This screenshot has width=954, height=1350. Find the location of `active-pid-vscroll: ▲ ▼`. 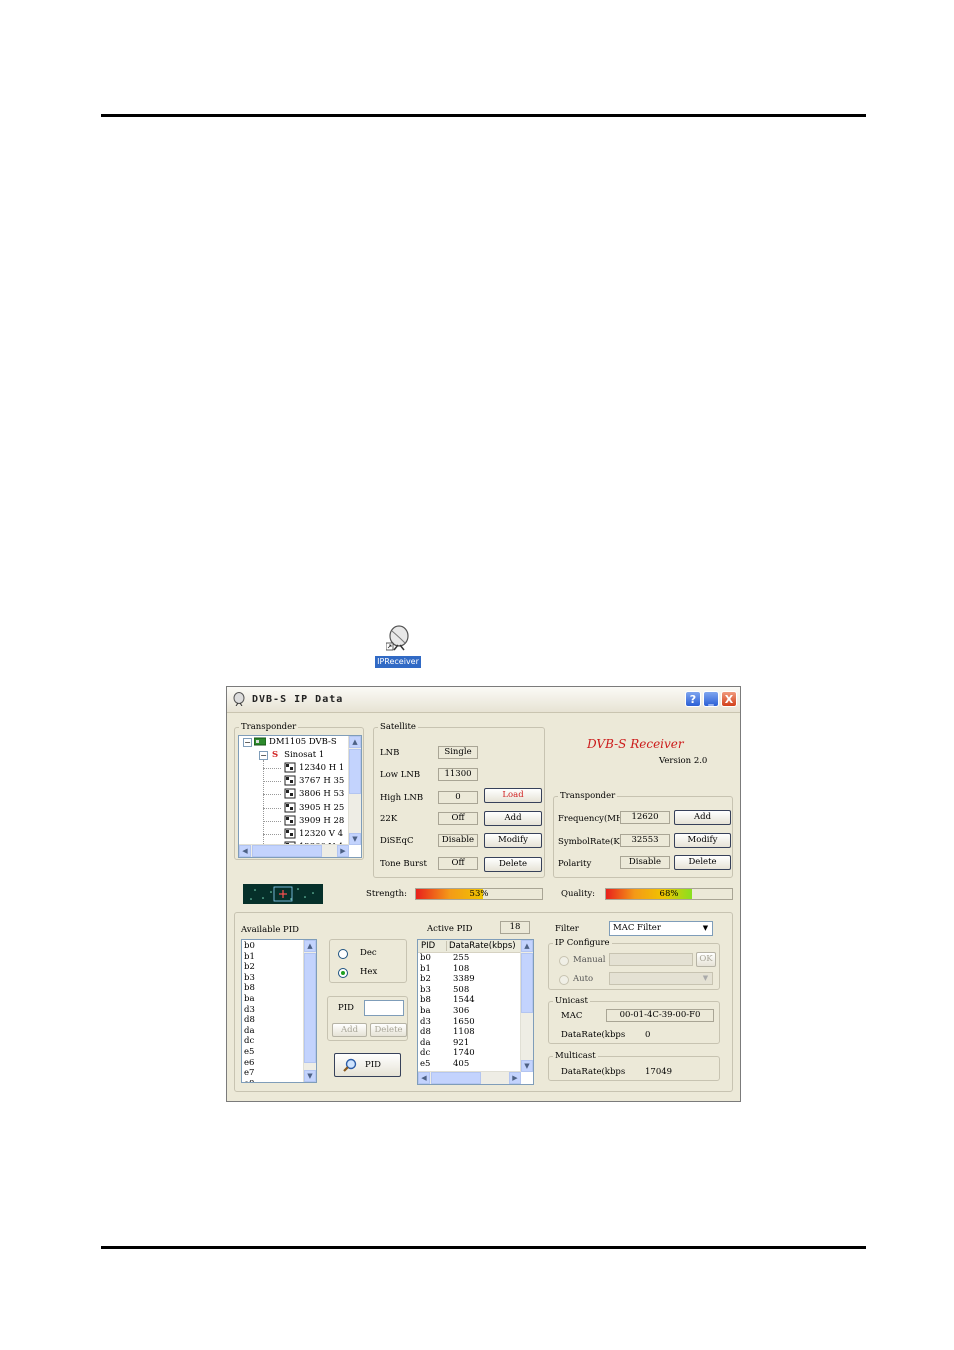

active-pid-vscroll: ▲ ▼ is located at coordinates (526, 1006).